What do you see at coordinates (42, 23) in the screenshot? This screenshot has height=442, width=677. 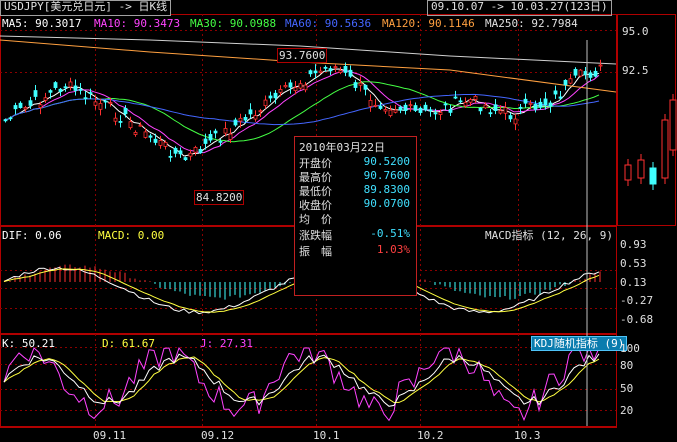 I see `ma5-label: MA5: 90.3017` at bounding box center [42, 23].